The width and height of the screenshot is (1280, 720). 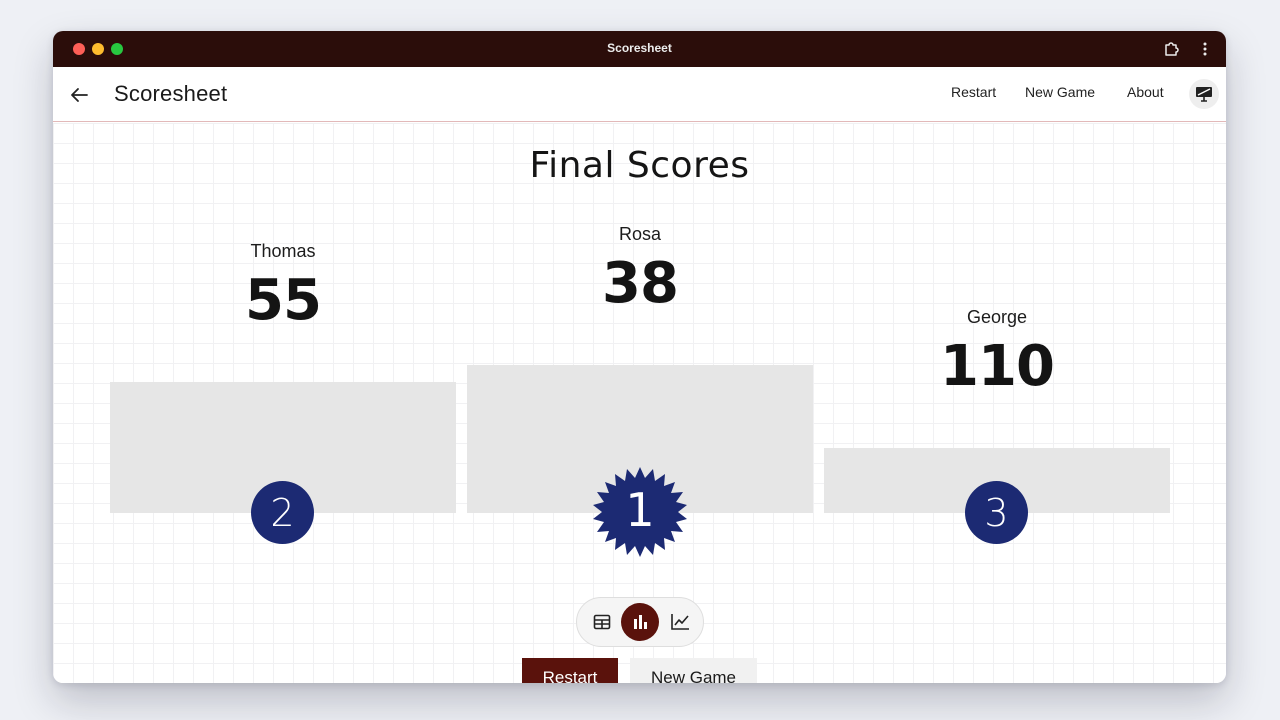 I want to click on player-name: Thomas, so click(x=283, y=251).